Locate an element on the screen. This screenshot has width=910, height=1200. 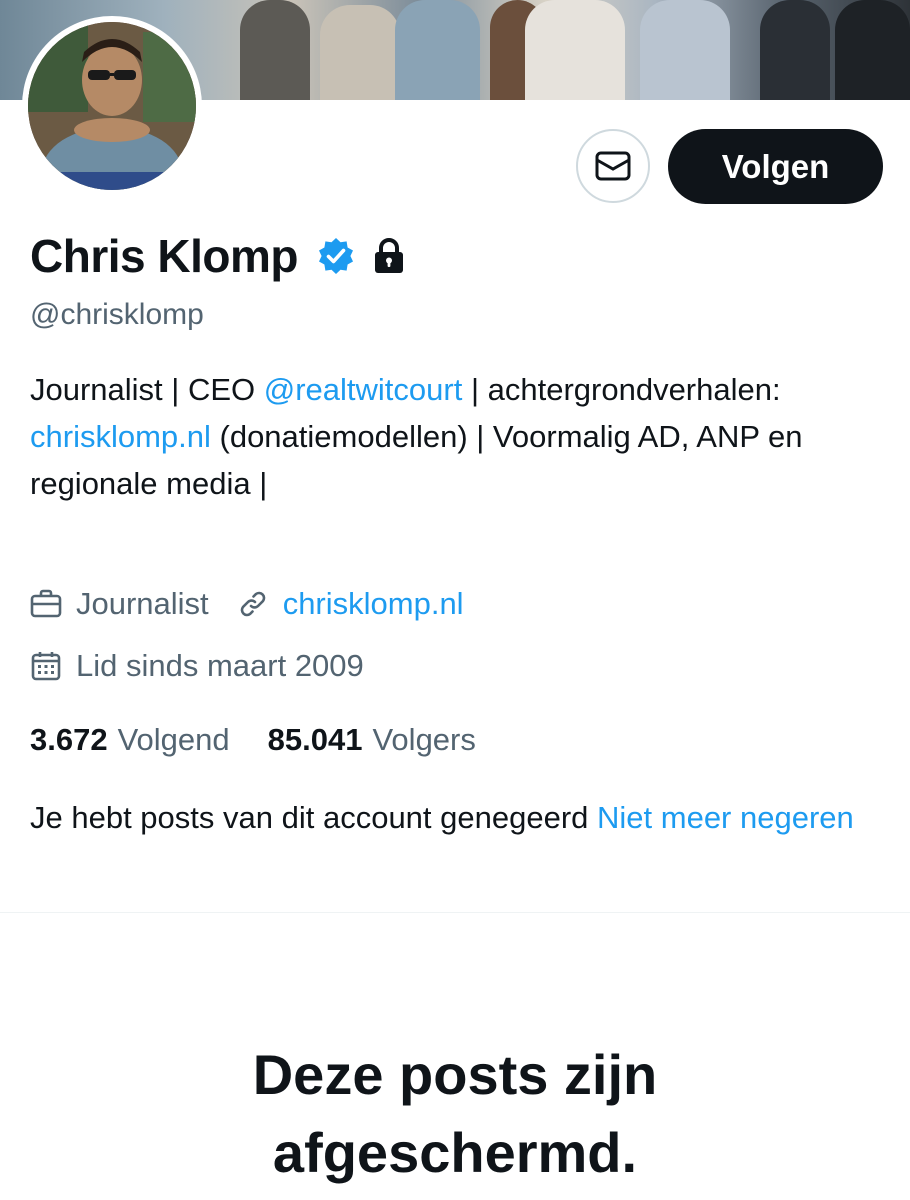
handle: @chrisklomp is located at coordinates (117, 314).